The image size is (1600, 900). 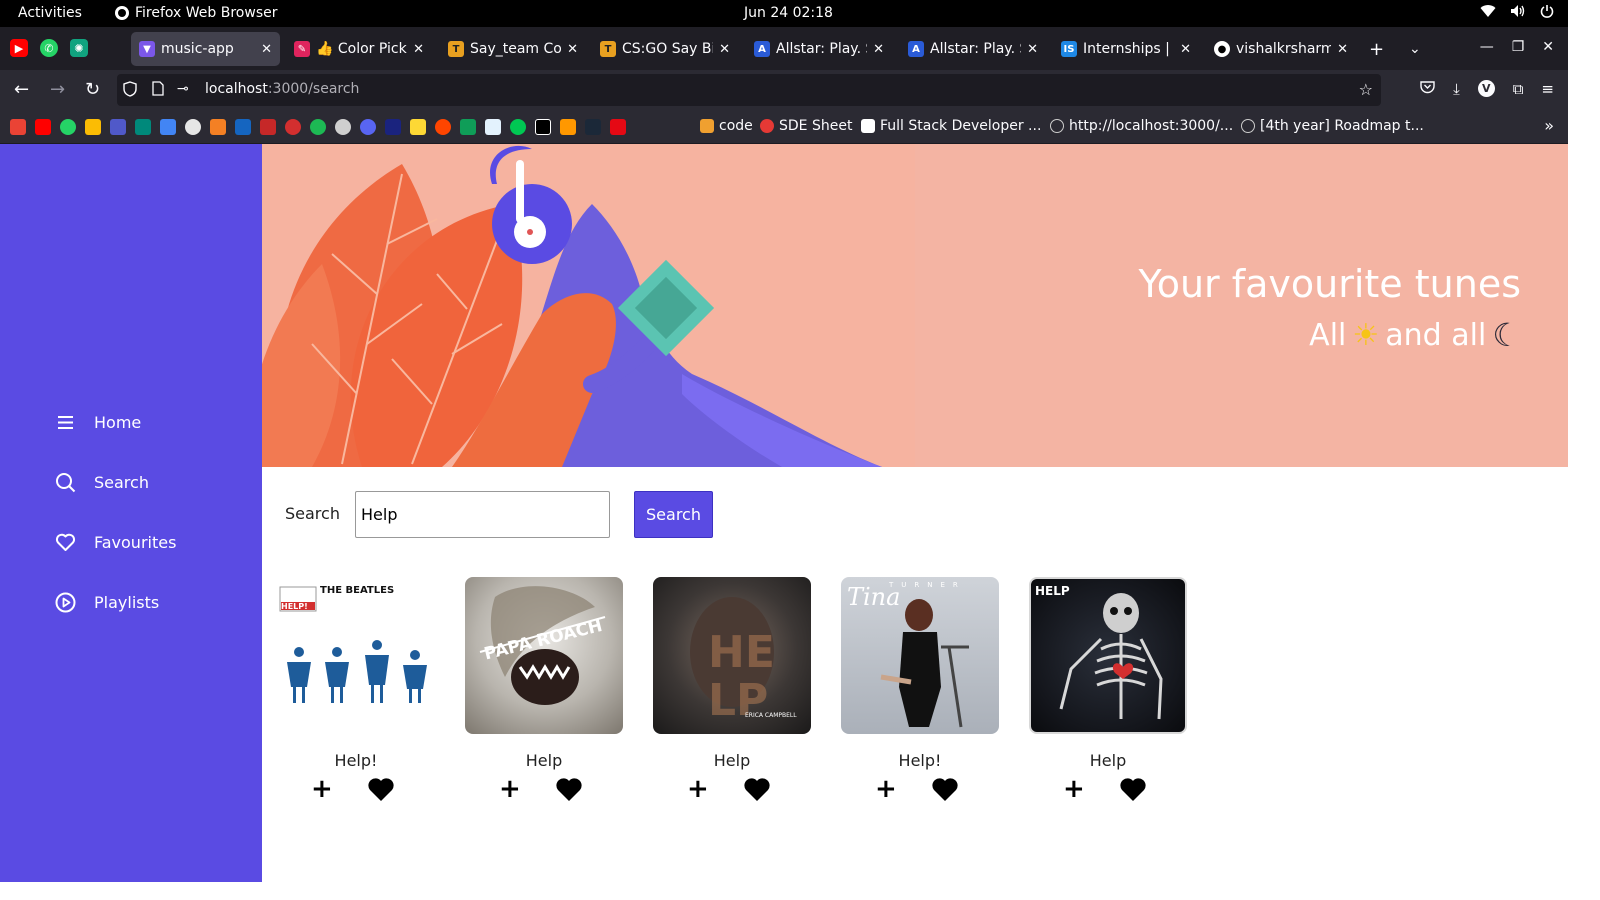 What do you see at coordinates (1366, 89) in the screenshot?
I see `bookmark-star-icon: ☆` at bounding box center [1366, 89].